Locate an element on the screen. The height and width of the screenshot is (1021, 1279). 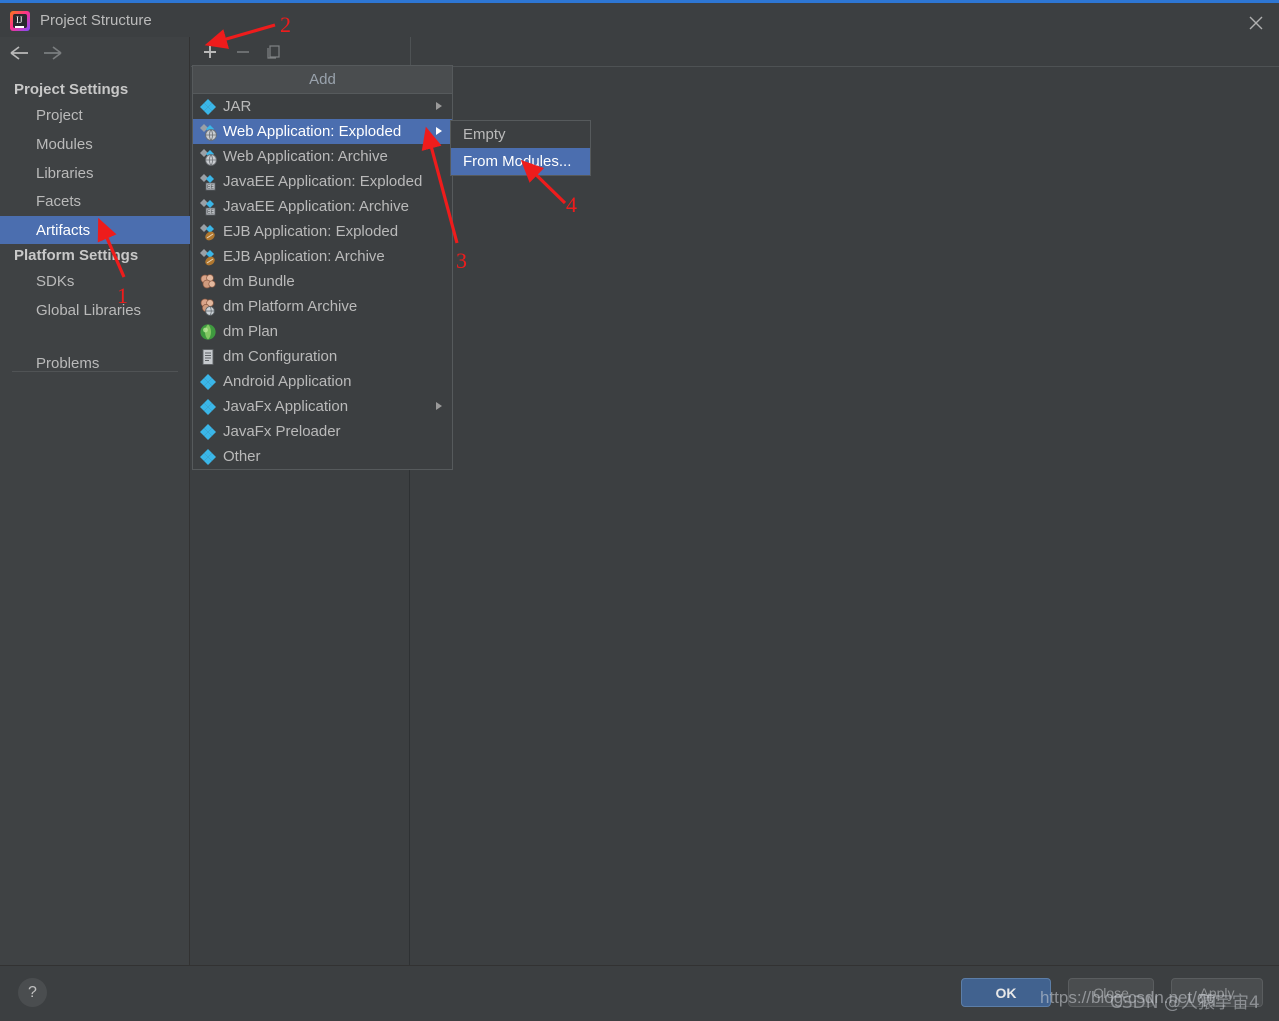
copy-icon is located at coordinates (274, 52).